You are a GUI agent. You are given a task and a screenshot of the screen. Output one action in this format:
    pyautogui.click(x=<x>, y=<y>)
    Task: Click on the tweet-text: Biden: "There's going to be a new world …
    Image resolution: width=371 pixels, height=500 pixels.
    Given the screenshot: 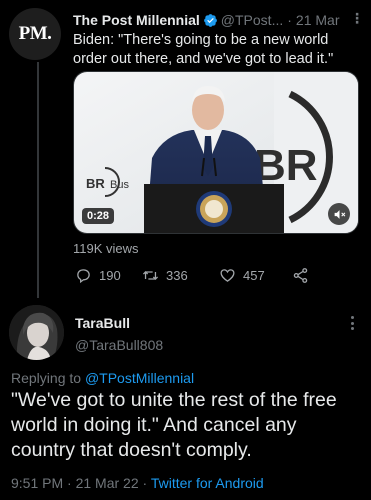 What is the action you would take?
    pyautogui.click(x=203, y=49)
    